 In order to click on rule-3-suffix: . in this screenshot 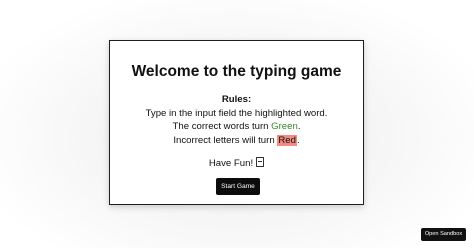, I will do `click(298, 140)`.